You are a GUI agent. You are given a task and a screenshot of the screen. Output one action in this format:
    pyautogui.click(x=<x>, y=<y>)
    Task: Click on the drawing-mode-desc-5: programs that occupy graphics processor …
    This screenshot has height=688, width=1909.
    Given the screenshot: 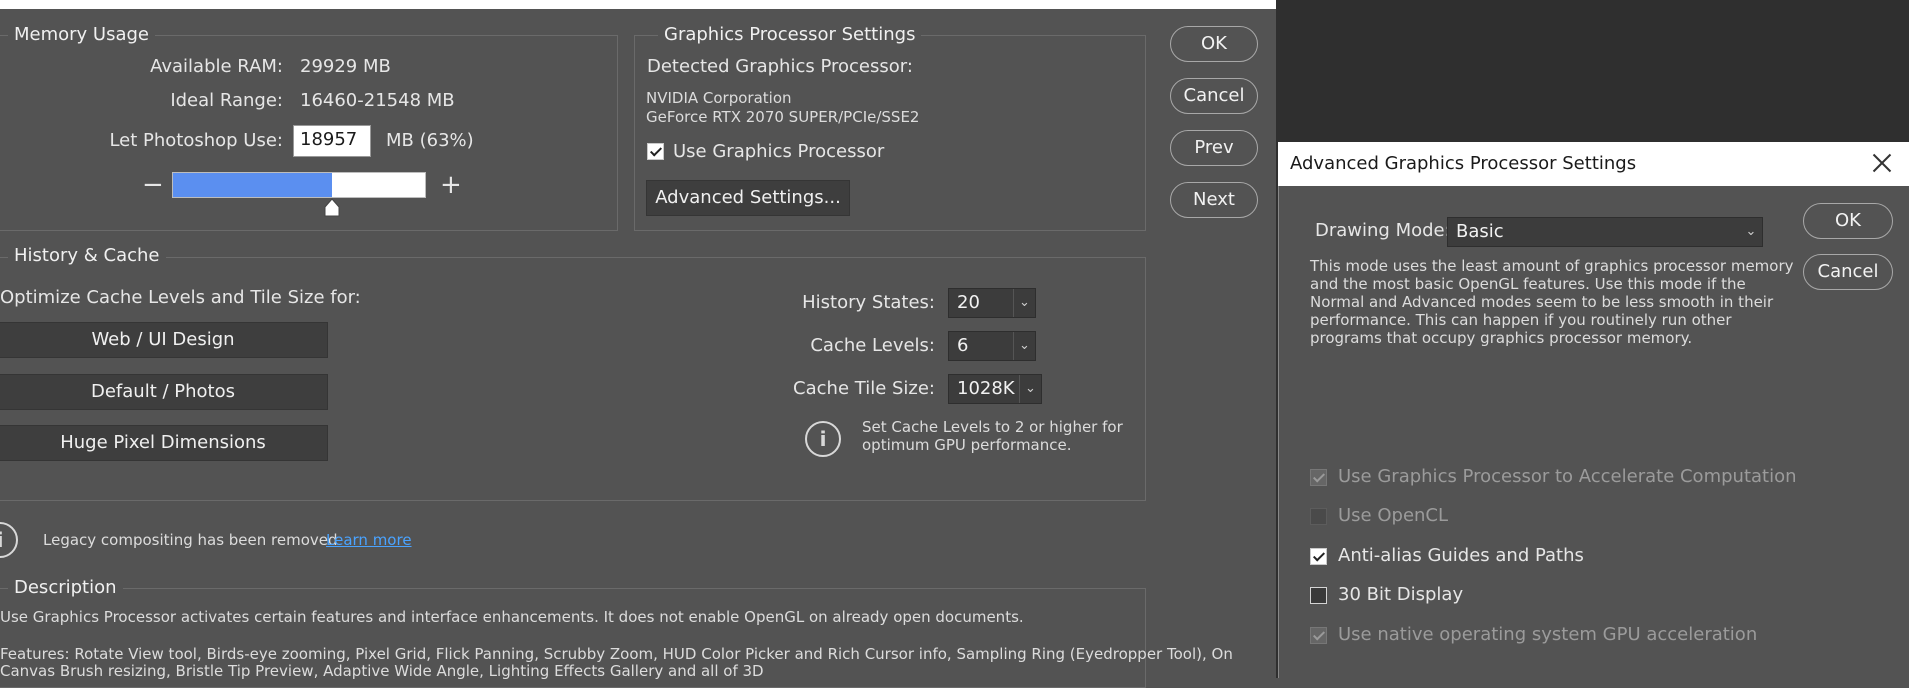 What is the action you would take?
    pyautogui.click(x=1501, y=338)
    